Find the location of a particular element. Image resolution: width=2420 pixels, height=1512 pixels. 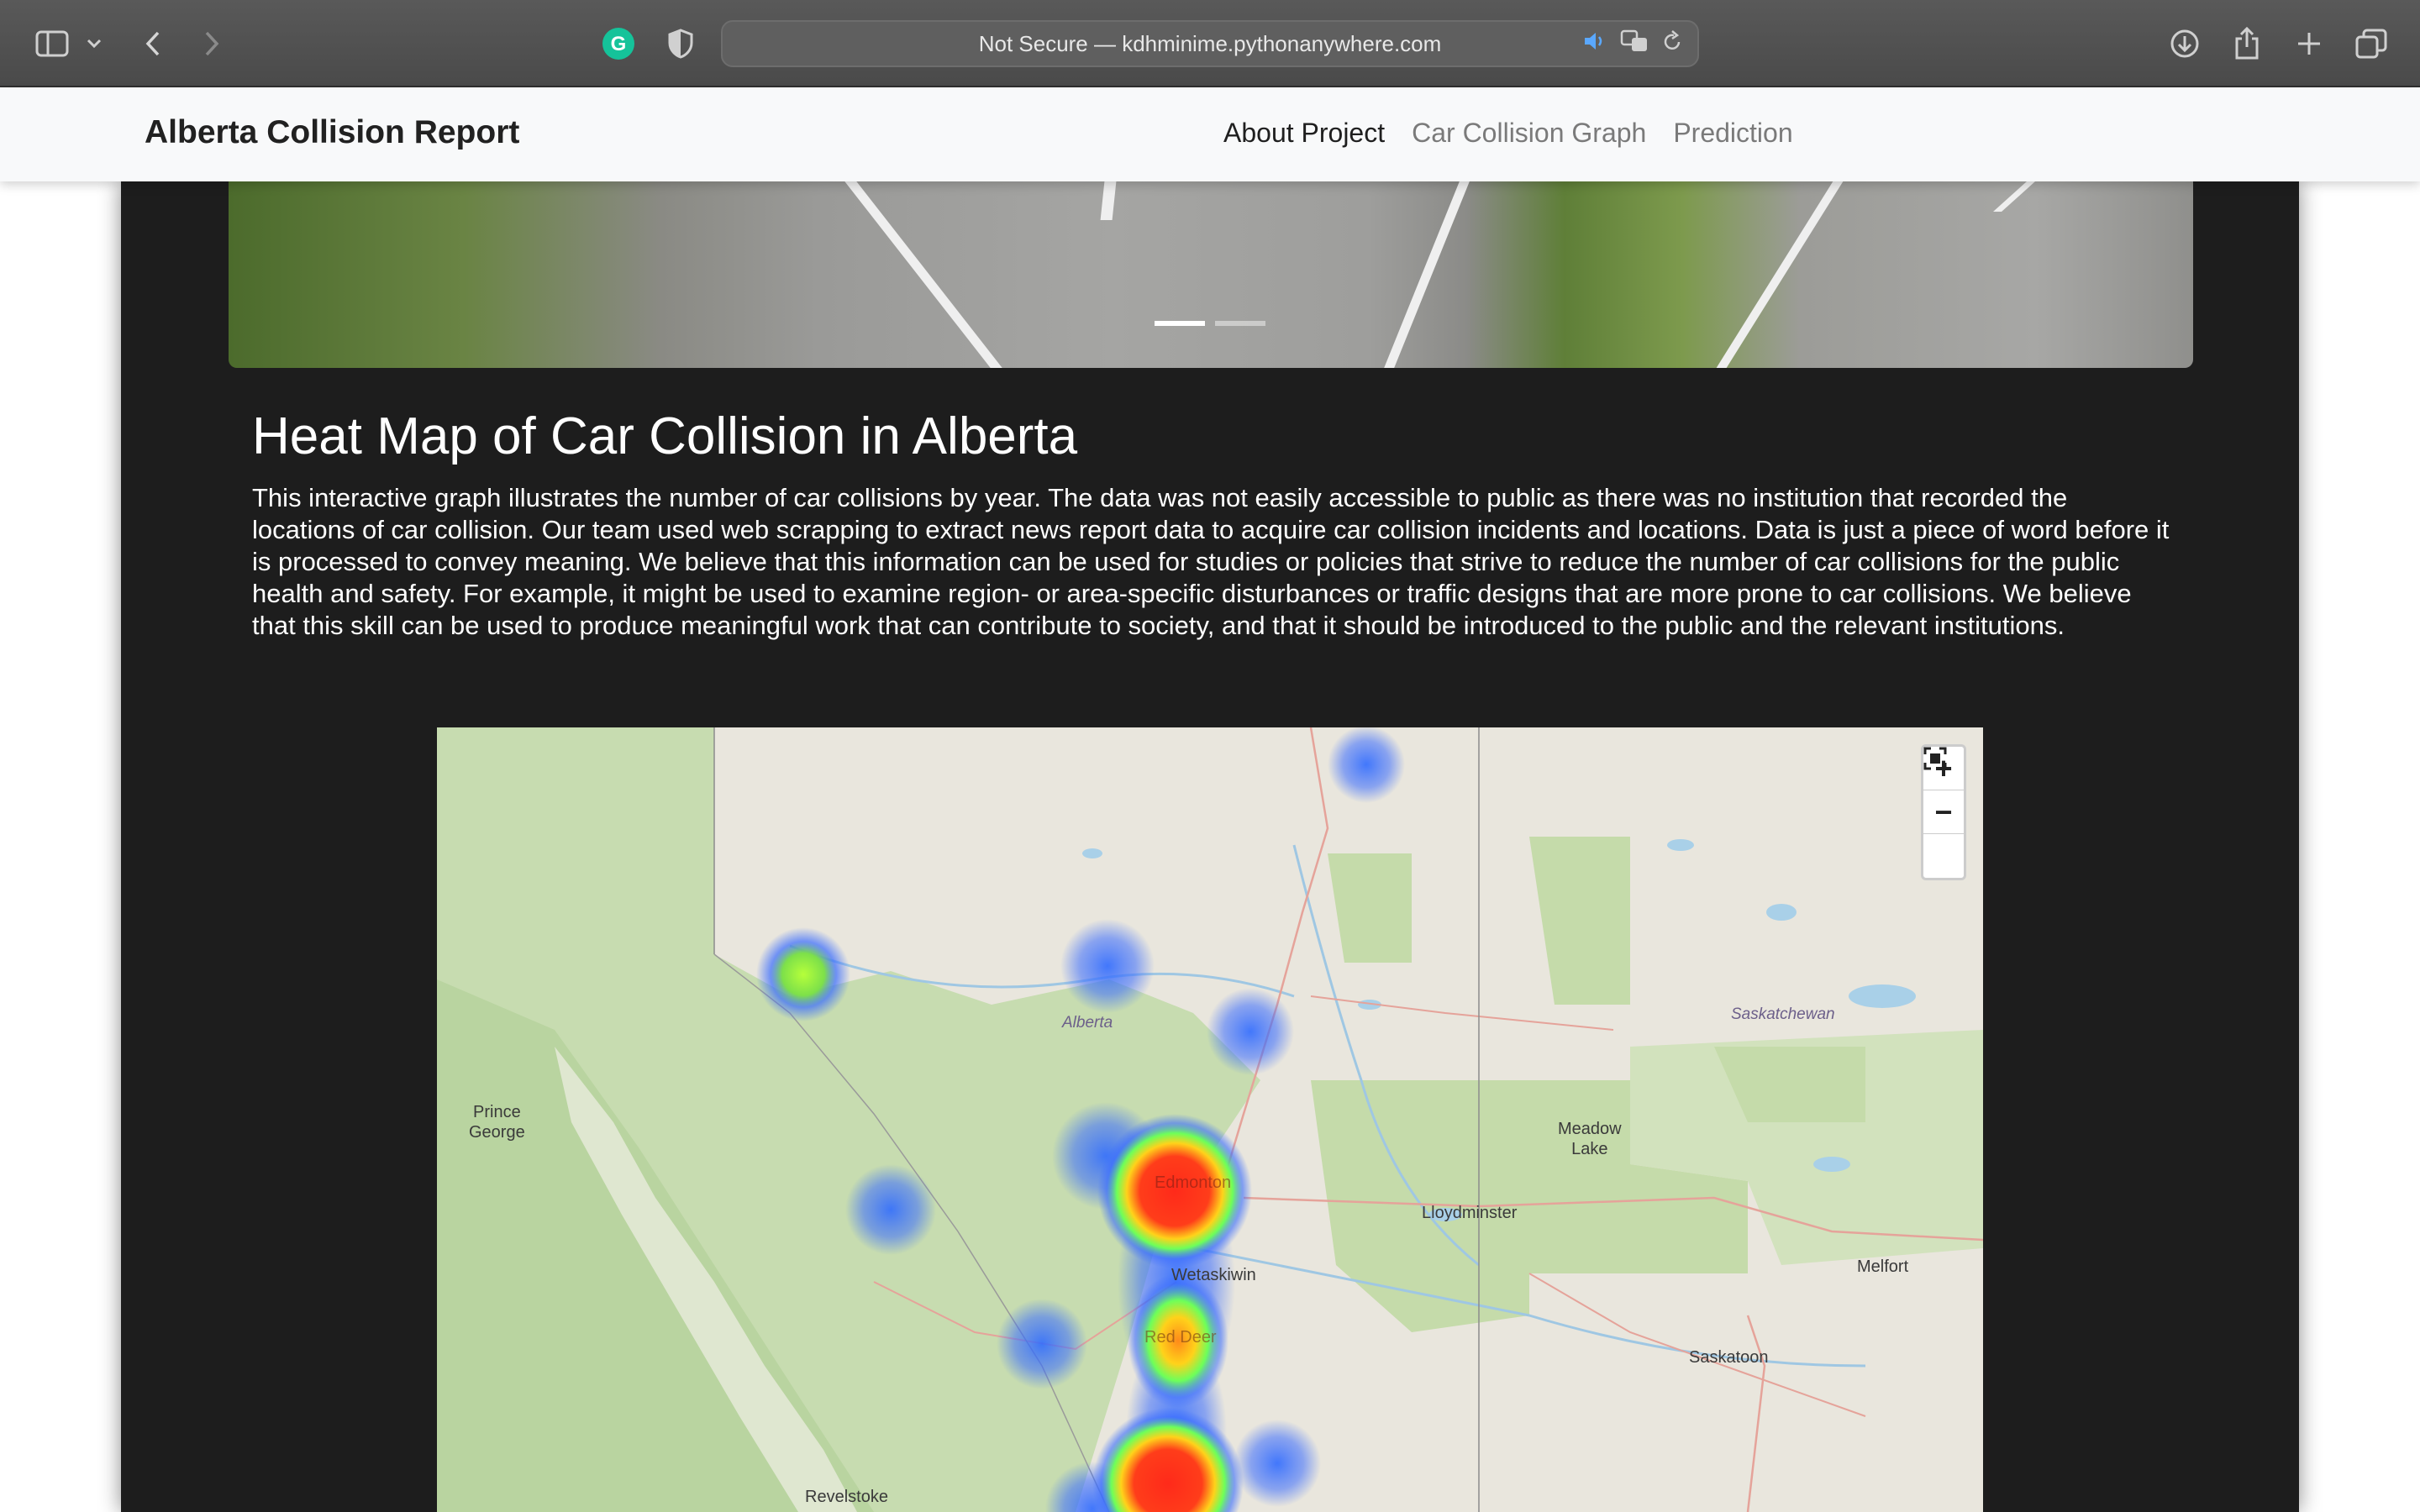

fullscreen-button is located at coordinates (1943, 812).